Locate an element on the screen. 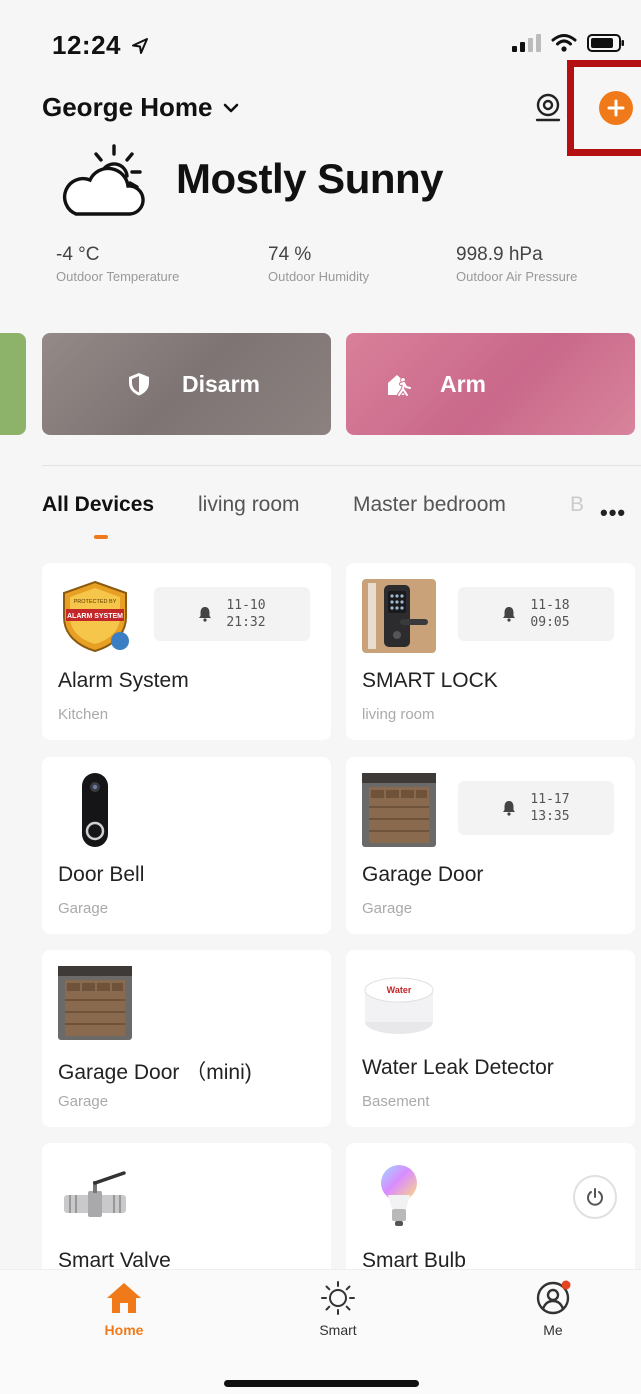  outdoor-humidity: 74 % Outdoor Humidity is located at coordinates (318, 264).